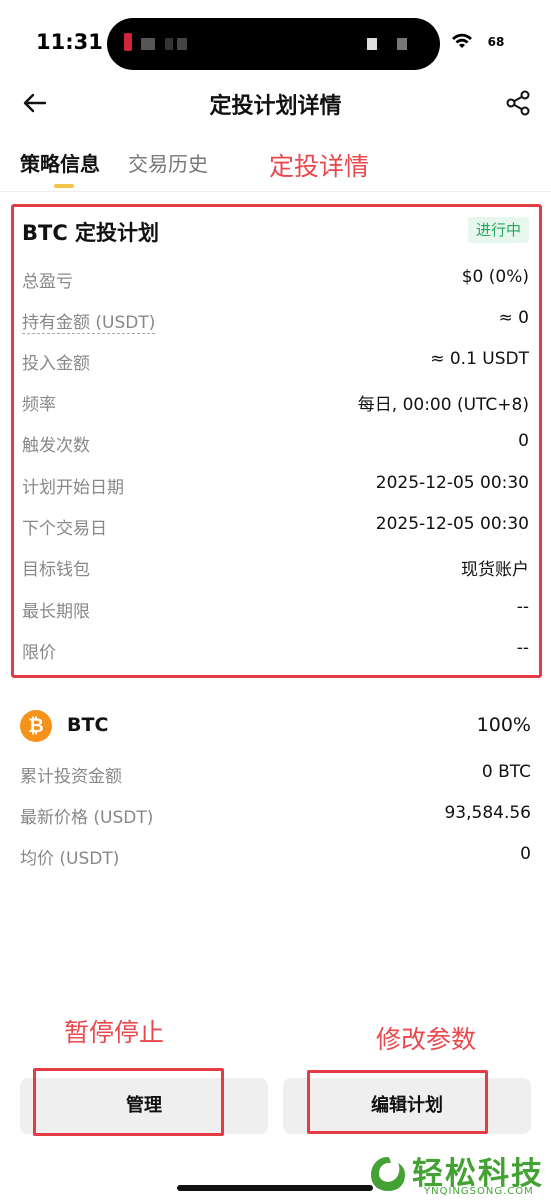  Describe the element at coordinates (388, 1174) in the screenshot. I see `watermark-logo-icon` at that location.